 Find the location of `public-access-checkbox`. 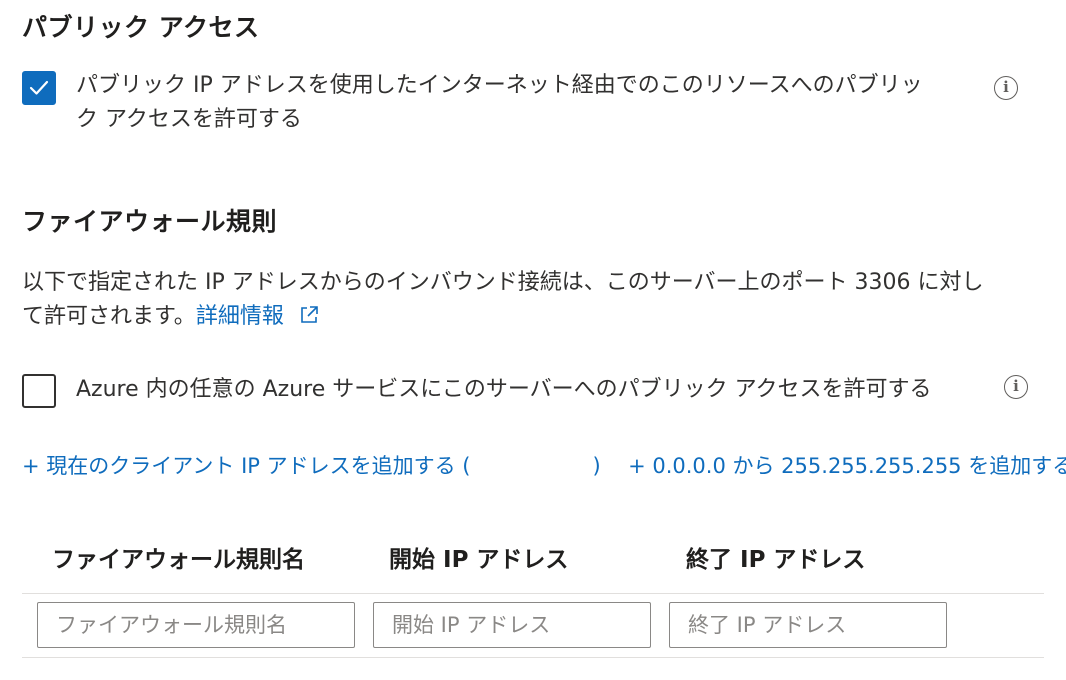

public-access-checkbox is located at coordinates (39, 88).